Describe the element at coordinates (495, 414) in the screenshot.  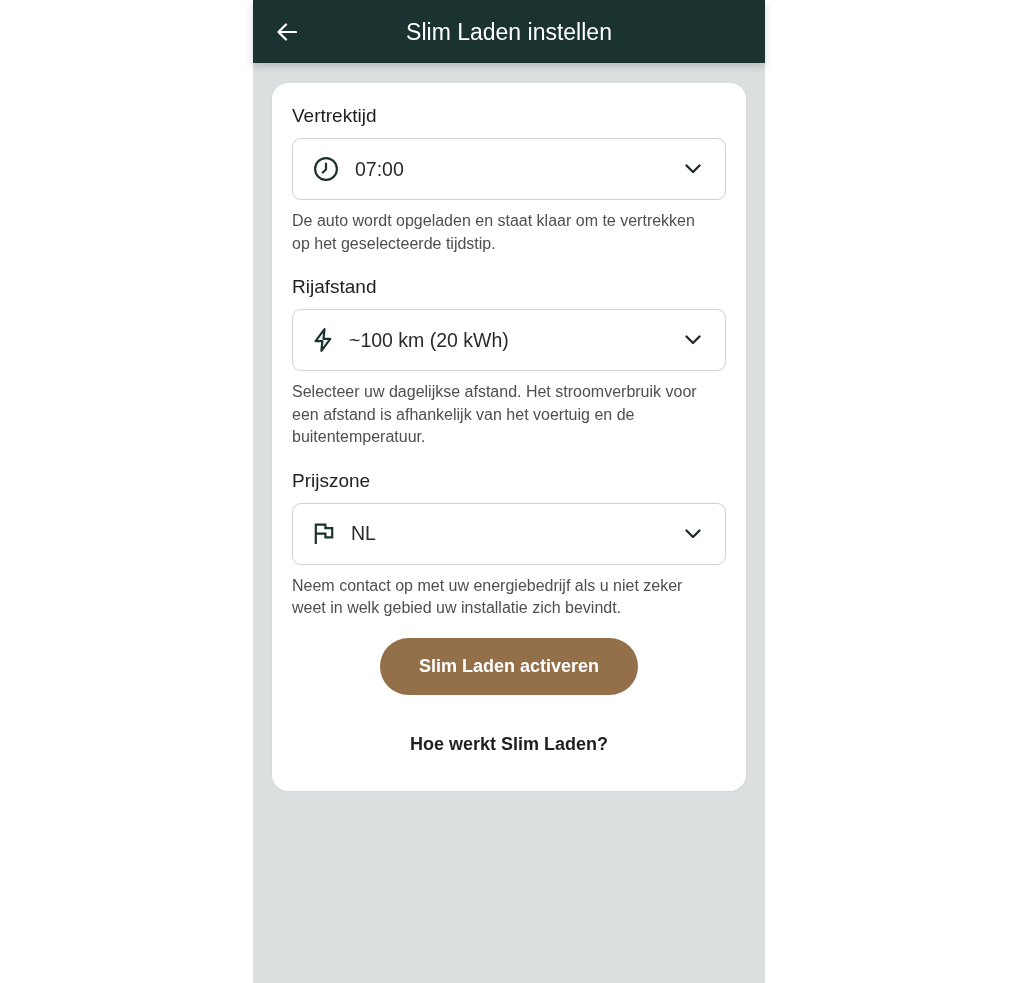
I see `help-text: Selecteer uw dagelijkse afstand. Het stroomverbruik voor een afstand is afhankelijk van het voertuig en de buitentemperatuur.` at that location.